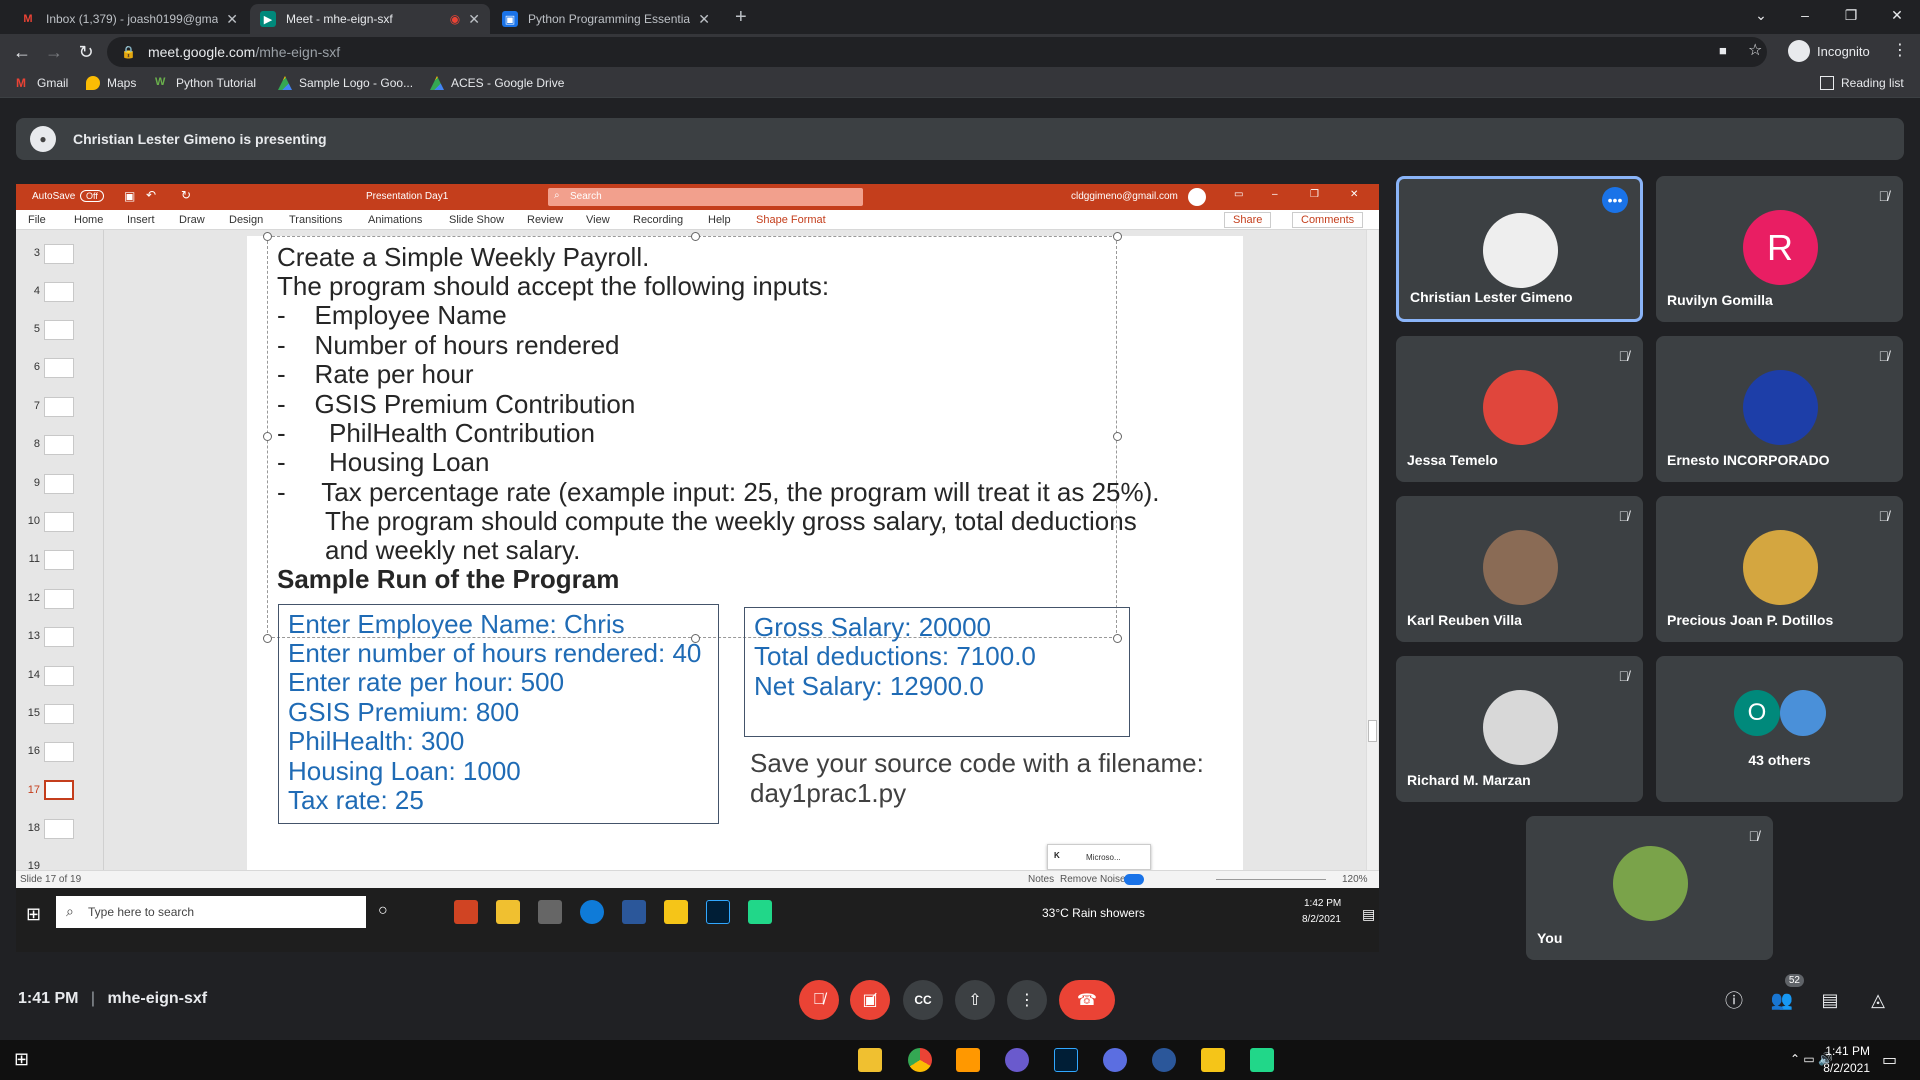  Describe the element at coordinates (1830, 1000) in the screenshot. I see `chat-button: ▤` at that location.